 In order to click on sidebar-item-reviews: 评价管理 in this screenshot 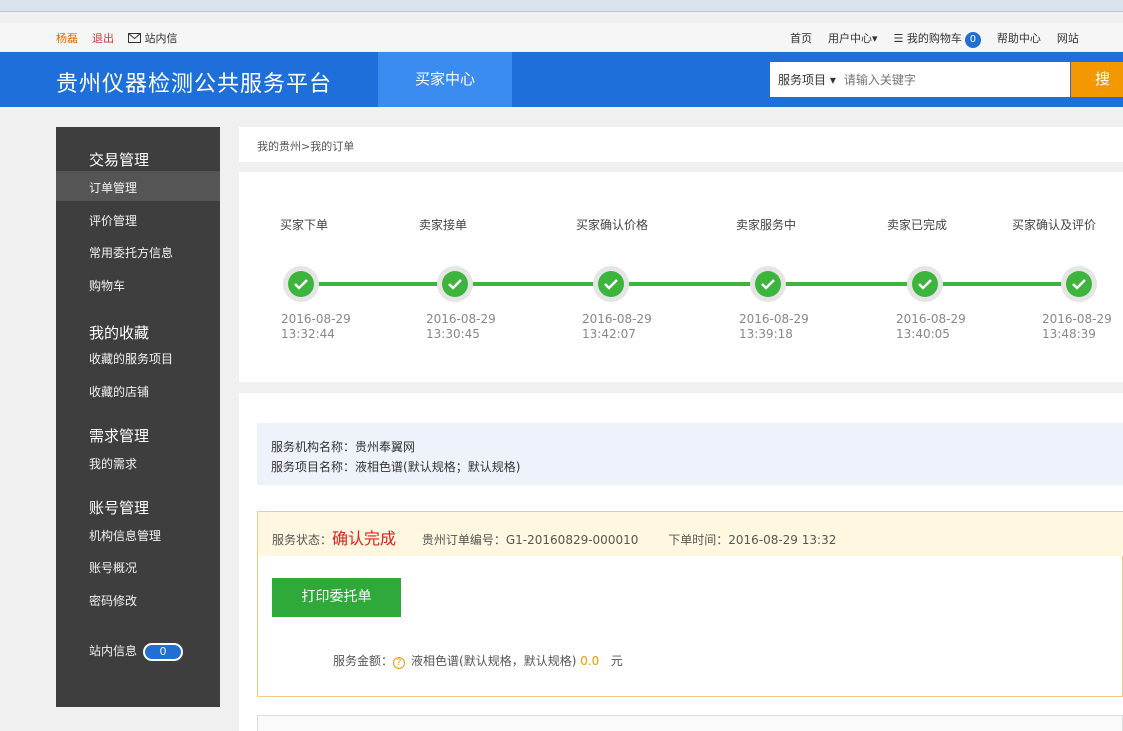, I will do `click(113, 220)`.